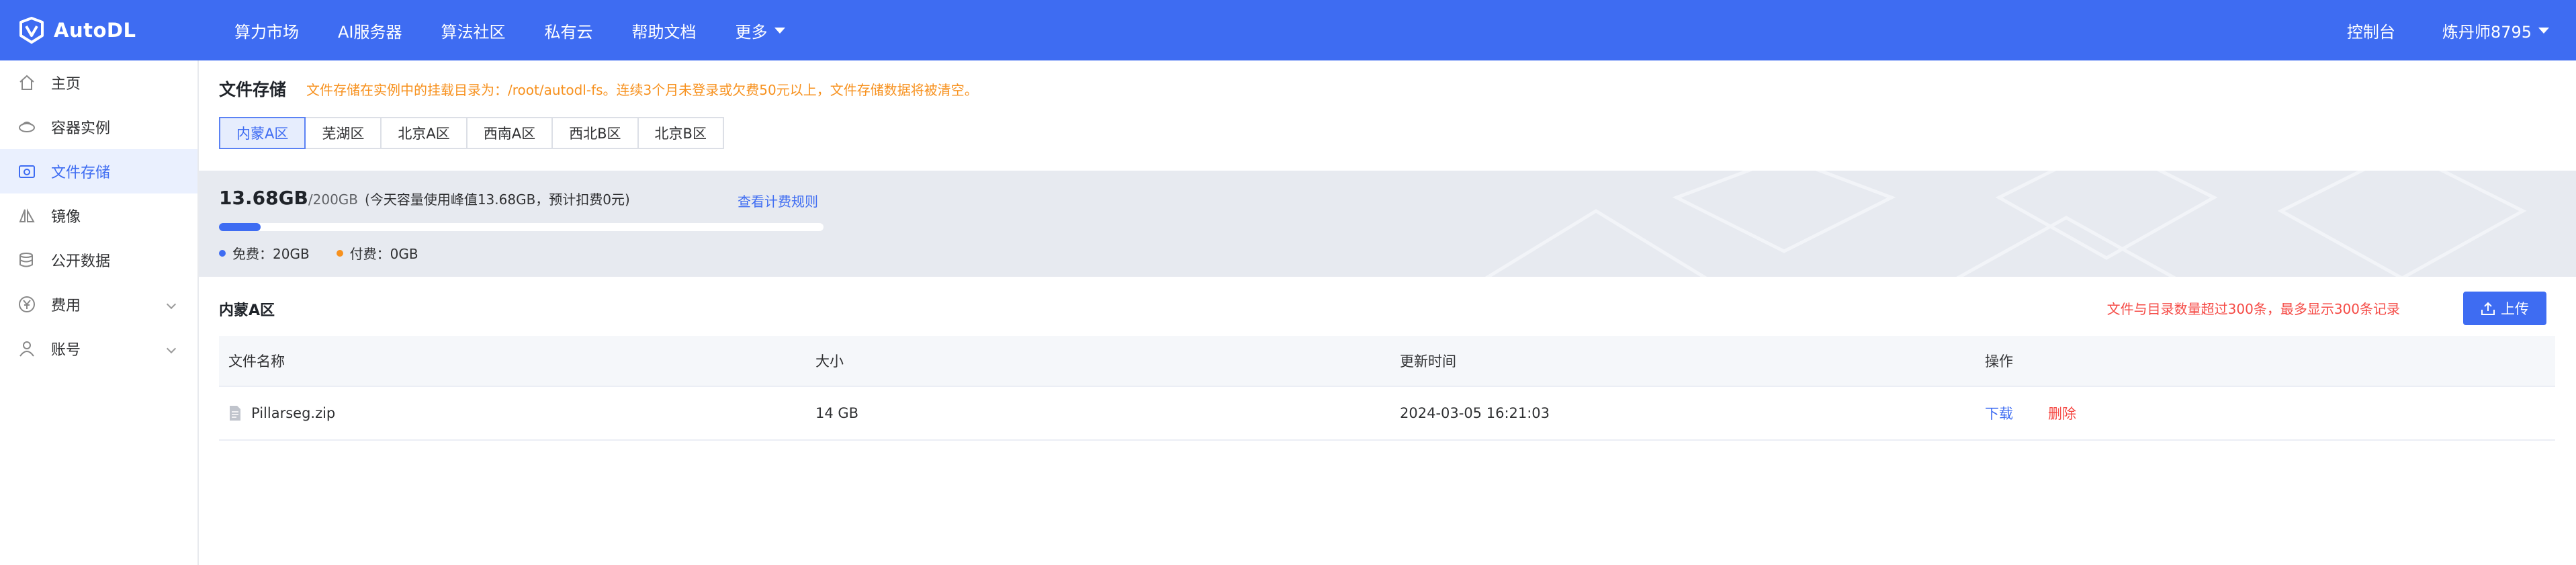 Image resolution: width=2576 pixels, height=565 pixels. I want to click on legend-free: 免费：20GB, so click(264, 253).